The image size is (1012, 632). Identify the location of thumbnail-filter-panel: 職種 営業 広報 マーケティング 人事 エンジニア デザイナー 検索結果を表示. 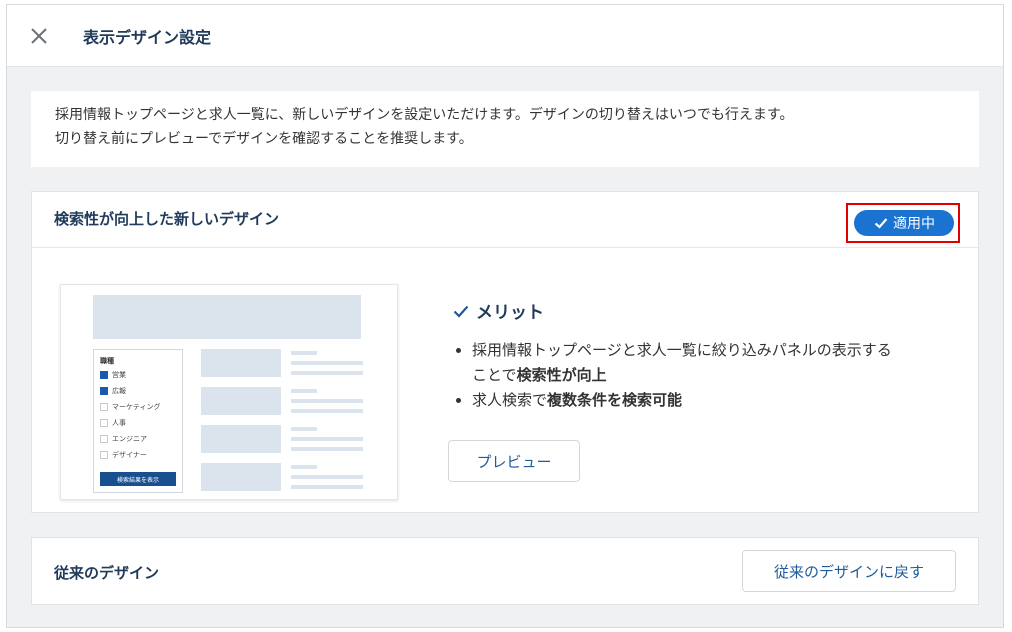
(138, 421).